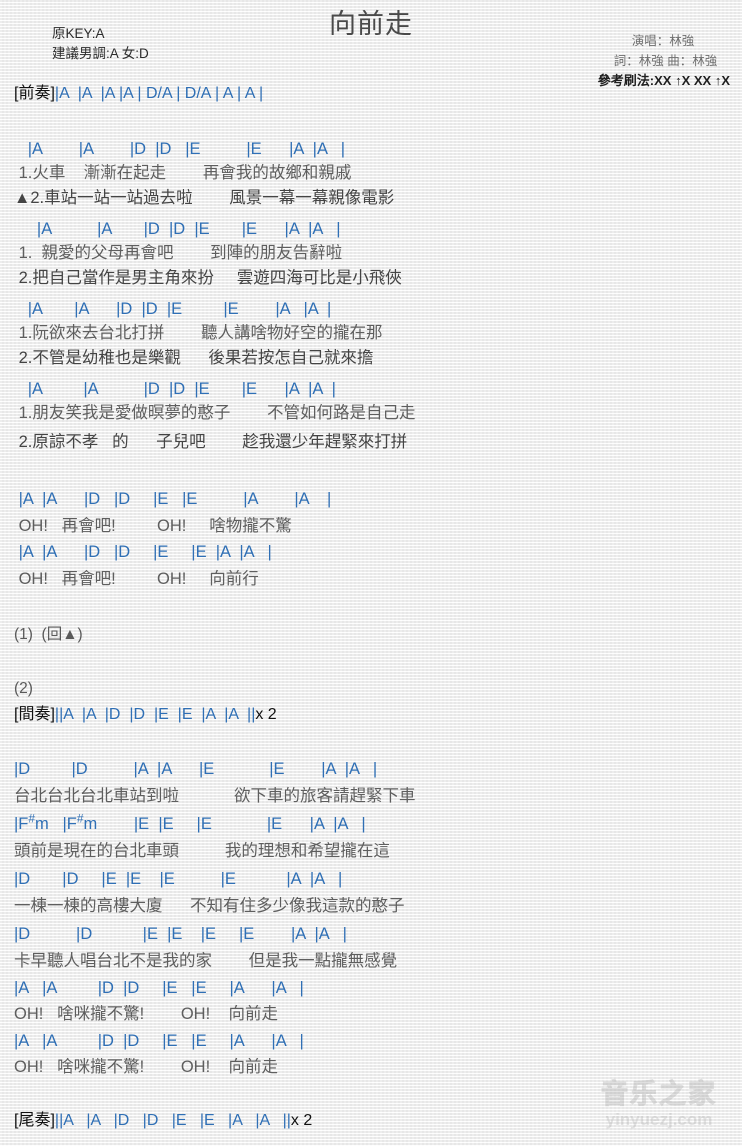  I want to click on outro-line: [尾奏]||A |A |D |D |E |E |A |A ||x 2, so click(378, 1121).